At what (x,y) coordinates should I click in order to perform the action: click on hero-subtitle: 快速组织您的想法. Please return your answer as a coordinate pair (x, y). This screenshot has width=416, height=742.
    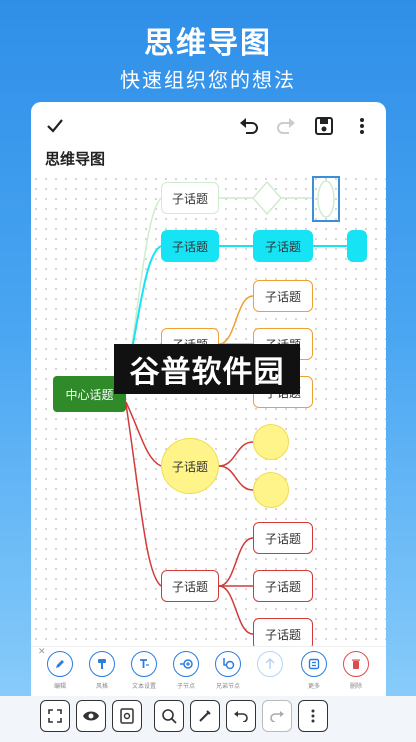
    Looking at the image, I should click on (208, 80).